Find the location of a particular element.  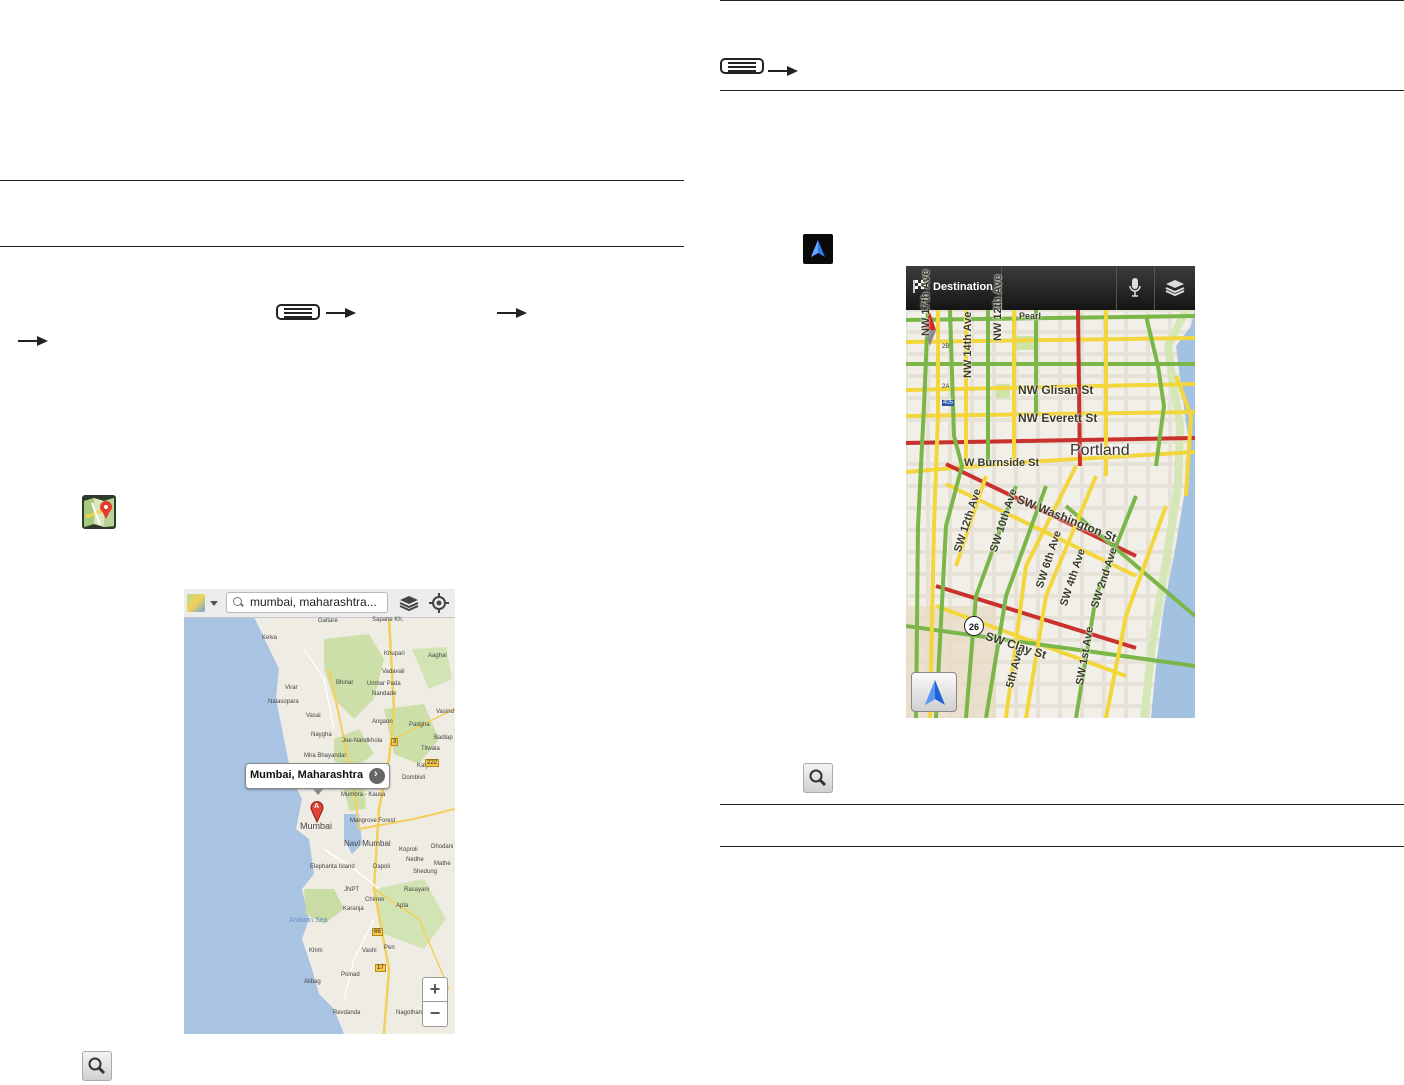

place-label: Navi Mumbai is located at coordinates (367, 843).